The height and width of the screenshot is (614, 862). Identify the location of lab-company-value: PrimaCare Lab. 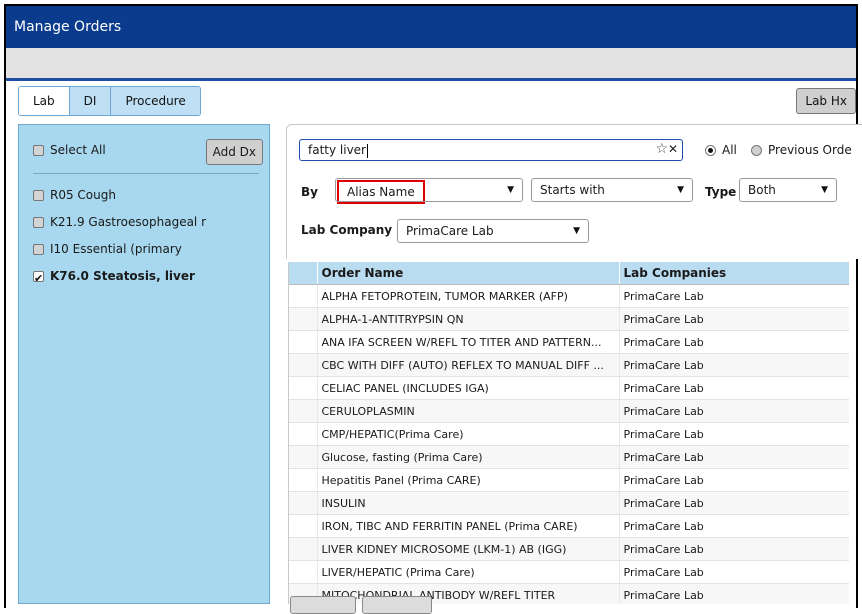
(450, 231).